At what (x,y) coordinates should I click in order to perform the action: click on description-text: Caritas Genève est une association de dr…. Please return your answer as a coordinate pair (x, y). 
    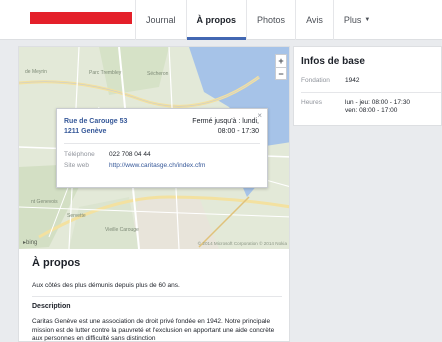
    Looking at the image, I should click on (153, 330).